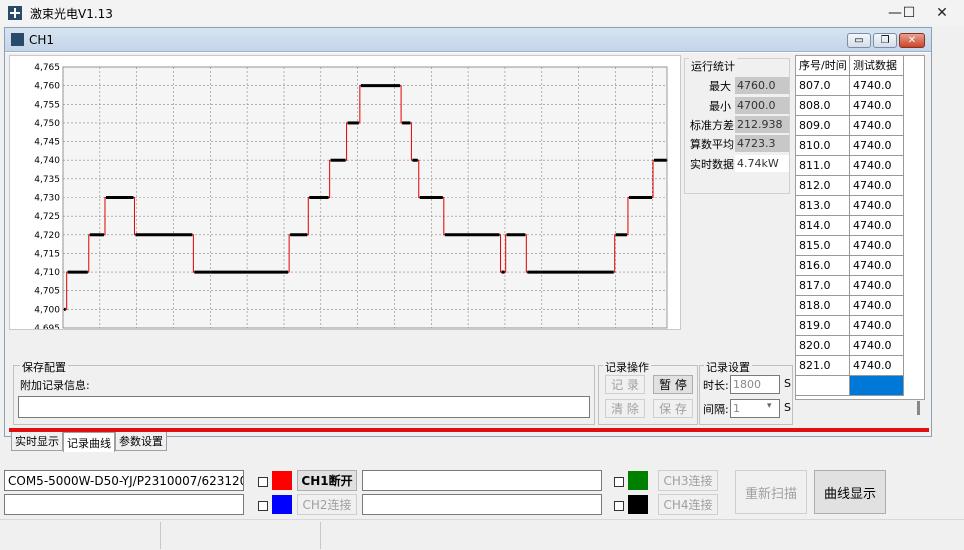  I want to click on ch4-port-field, so click(482, 504).